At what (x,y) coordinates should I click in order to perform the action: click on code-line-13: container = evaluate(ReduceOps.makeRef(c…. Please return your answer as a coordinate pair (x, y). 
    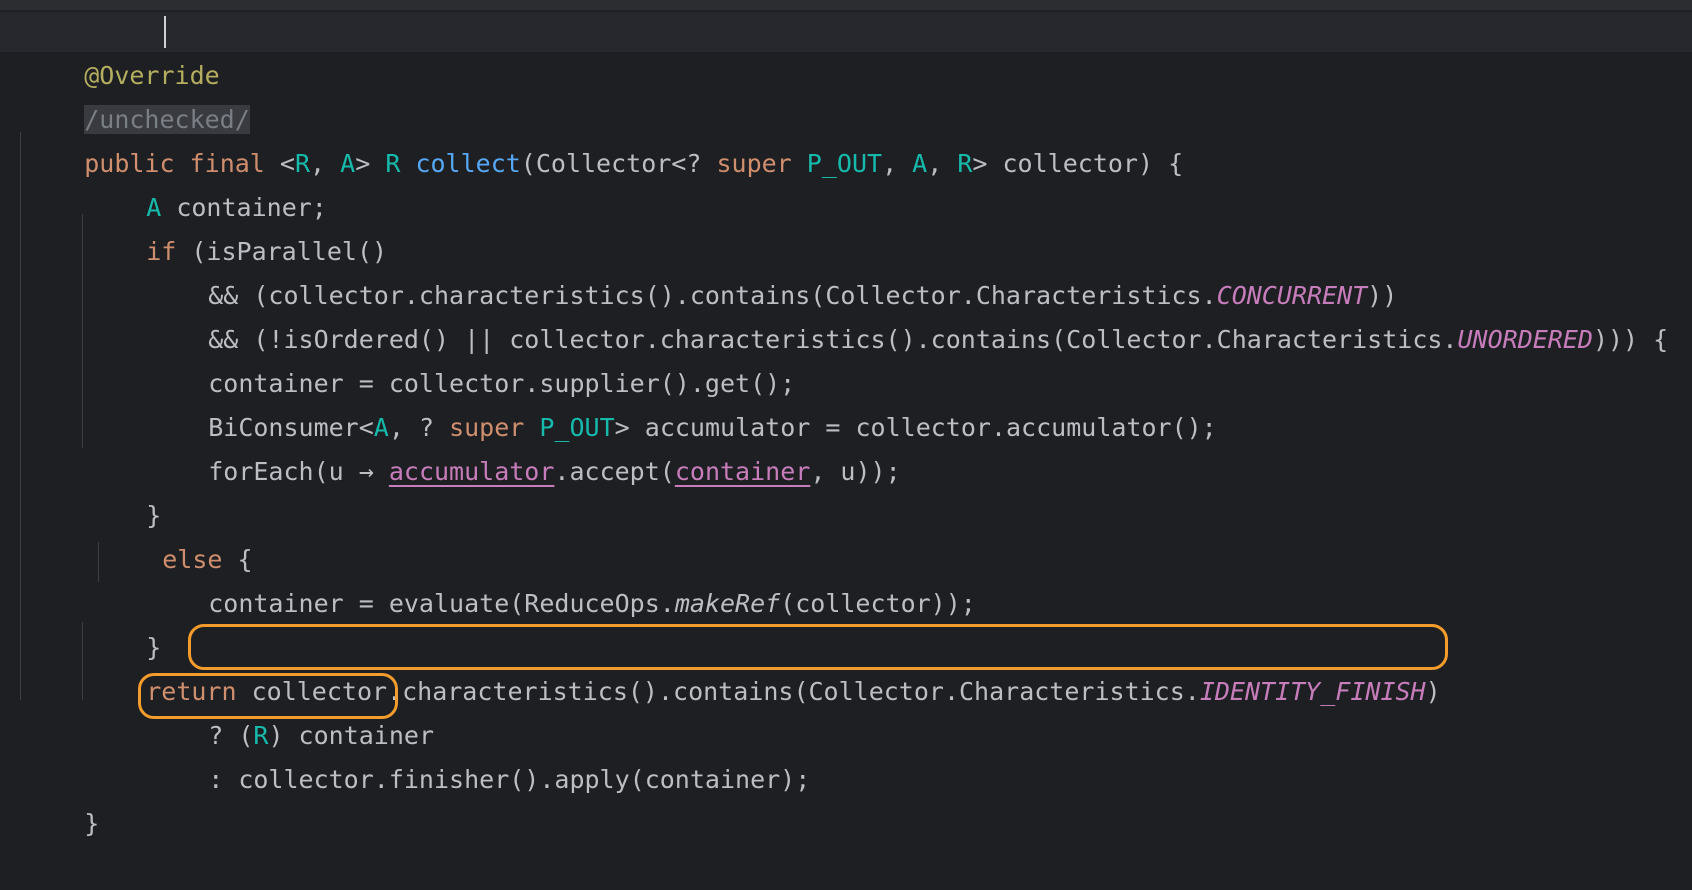
    Looking at the image, I should click on (562, 578).